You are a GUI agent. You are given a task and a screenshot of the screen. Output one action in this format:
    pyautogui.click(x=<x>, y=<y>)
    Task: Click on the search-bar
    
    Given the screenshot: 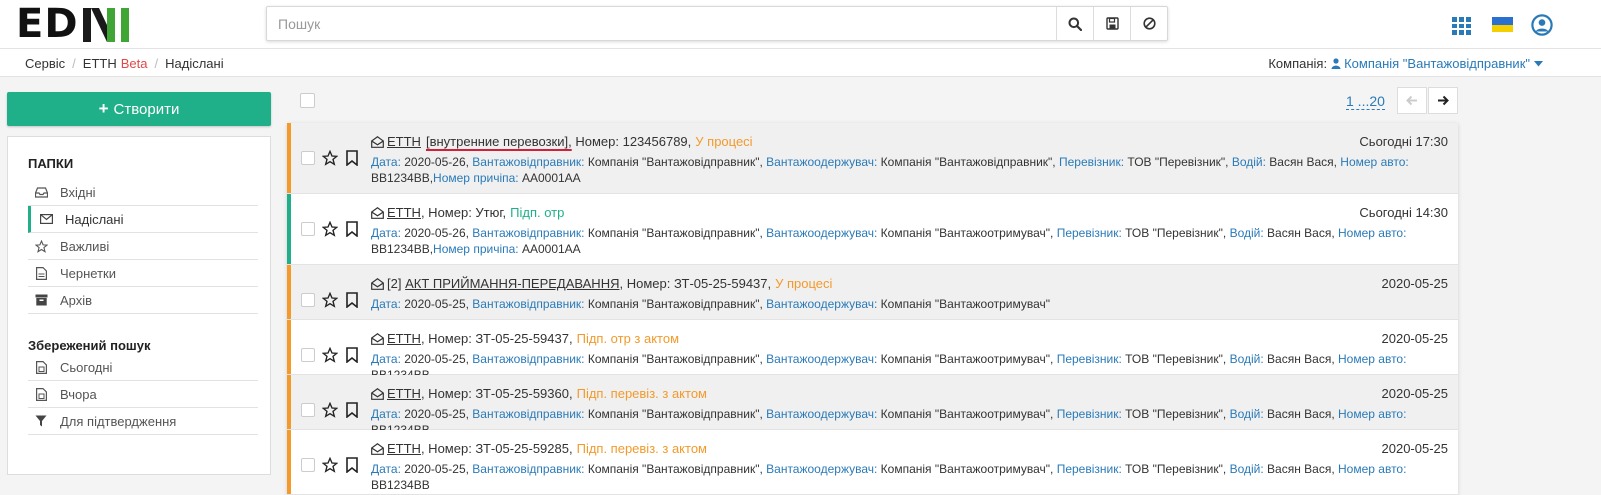 What is the action you would take?
    pyautogui.click(x=717, y=23)
    